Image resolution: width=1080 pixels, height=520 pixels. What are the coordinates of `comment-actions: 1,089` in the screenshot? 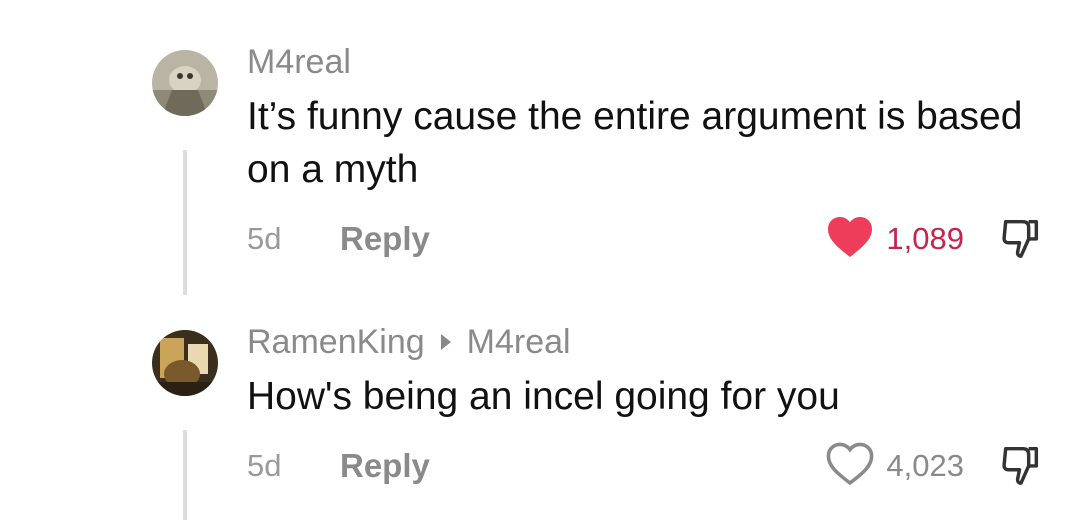 It's located at (935, 239).